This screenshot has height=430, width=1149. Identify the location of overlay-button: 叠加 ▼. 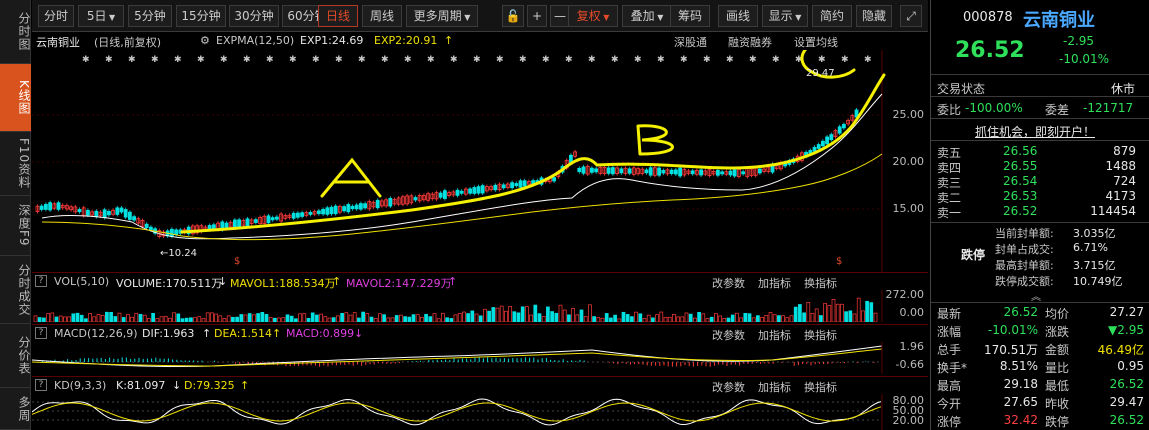
(647, 16).